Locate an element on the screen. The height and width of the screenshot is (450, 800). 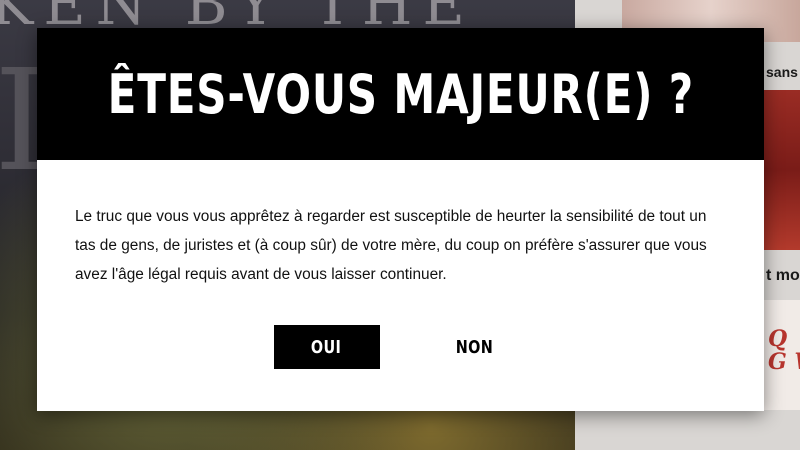
sidebar-script-text: Q G W is located at coordinates (784, 351).